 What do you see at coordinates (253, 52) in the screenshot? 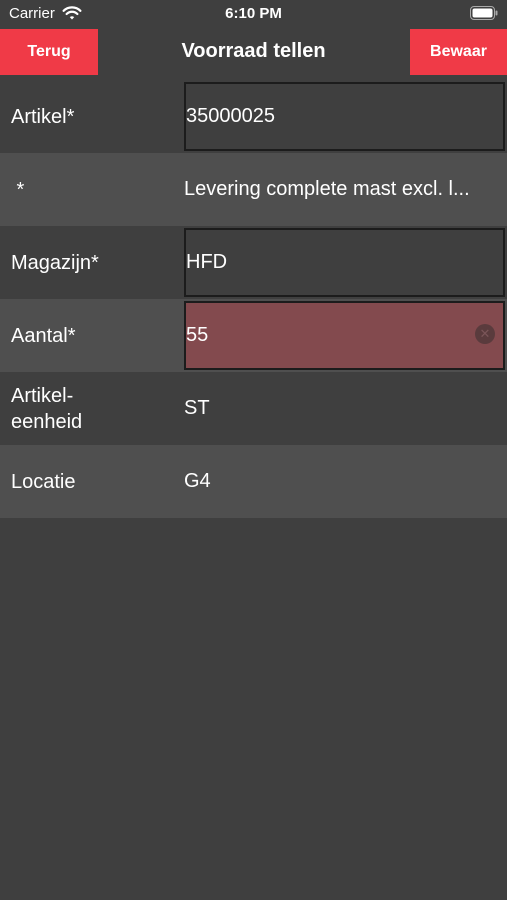
I see `navigation-bar: Terug Voorraad tellen Bewaar` at bounding box center [253, 52].